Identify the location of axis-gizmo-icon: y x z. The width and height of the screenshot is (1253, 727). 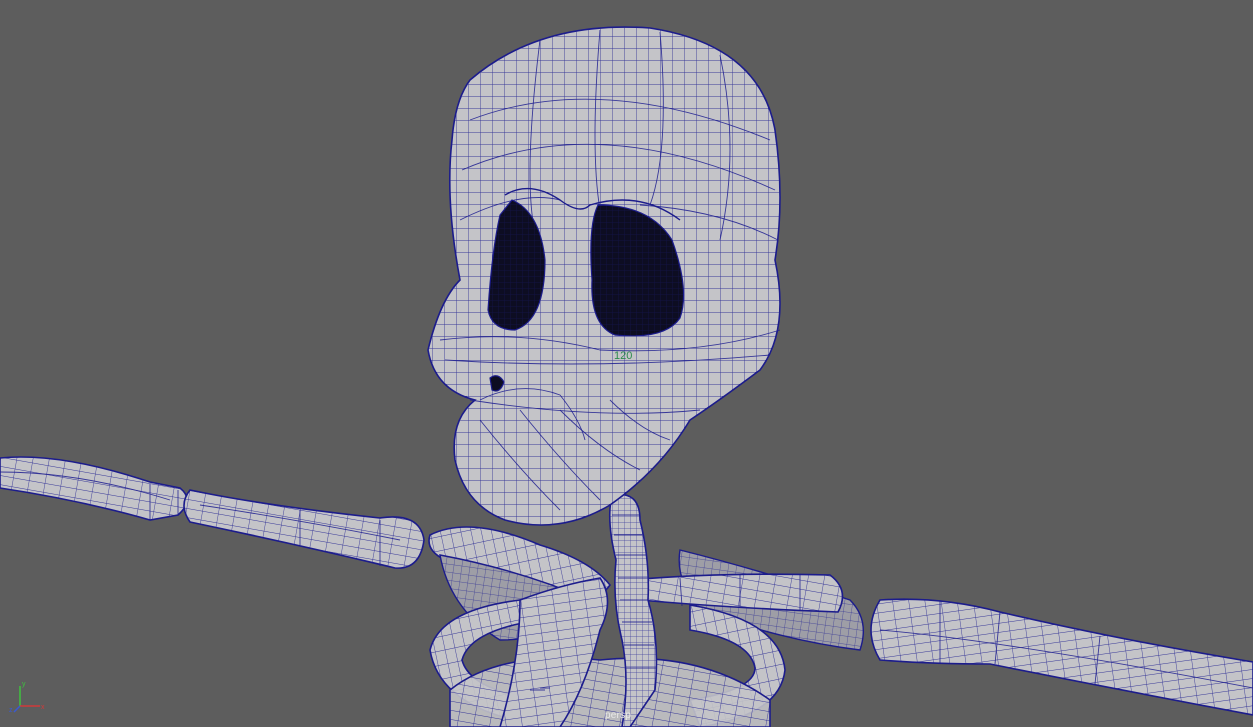
(28, 696).